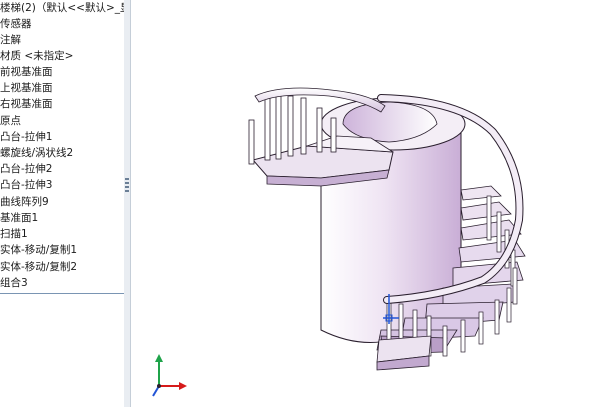 This screenshot has height=407, width=600. Describe the element at coordinates (38, 267) in the screenshot. I see `tree-item-body-move-copy2: 实体-移动/复制2` at that location.